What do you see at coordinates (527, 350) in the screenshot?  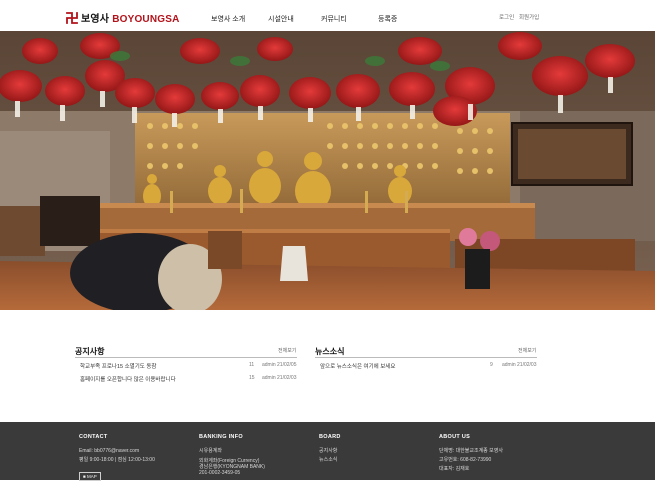 I see `news-more-link: 전체보기` at bounding box center [527, 350].